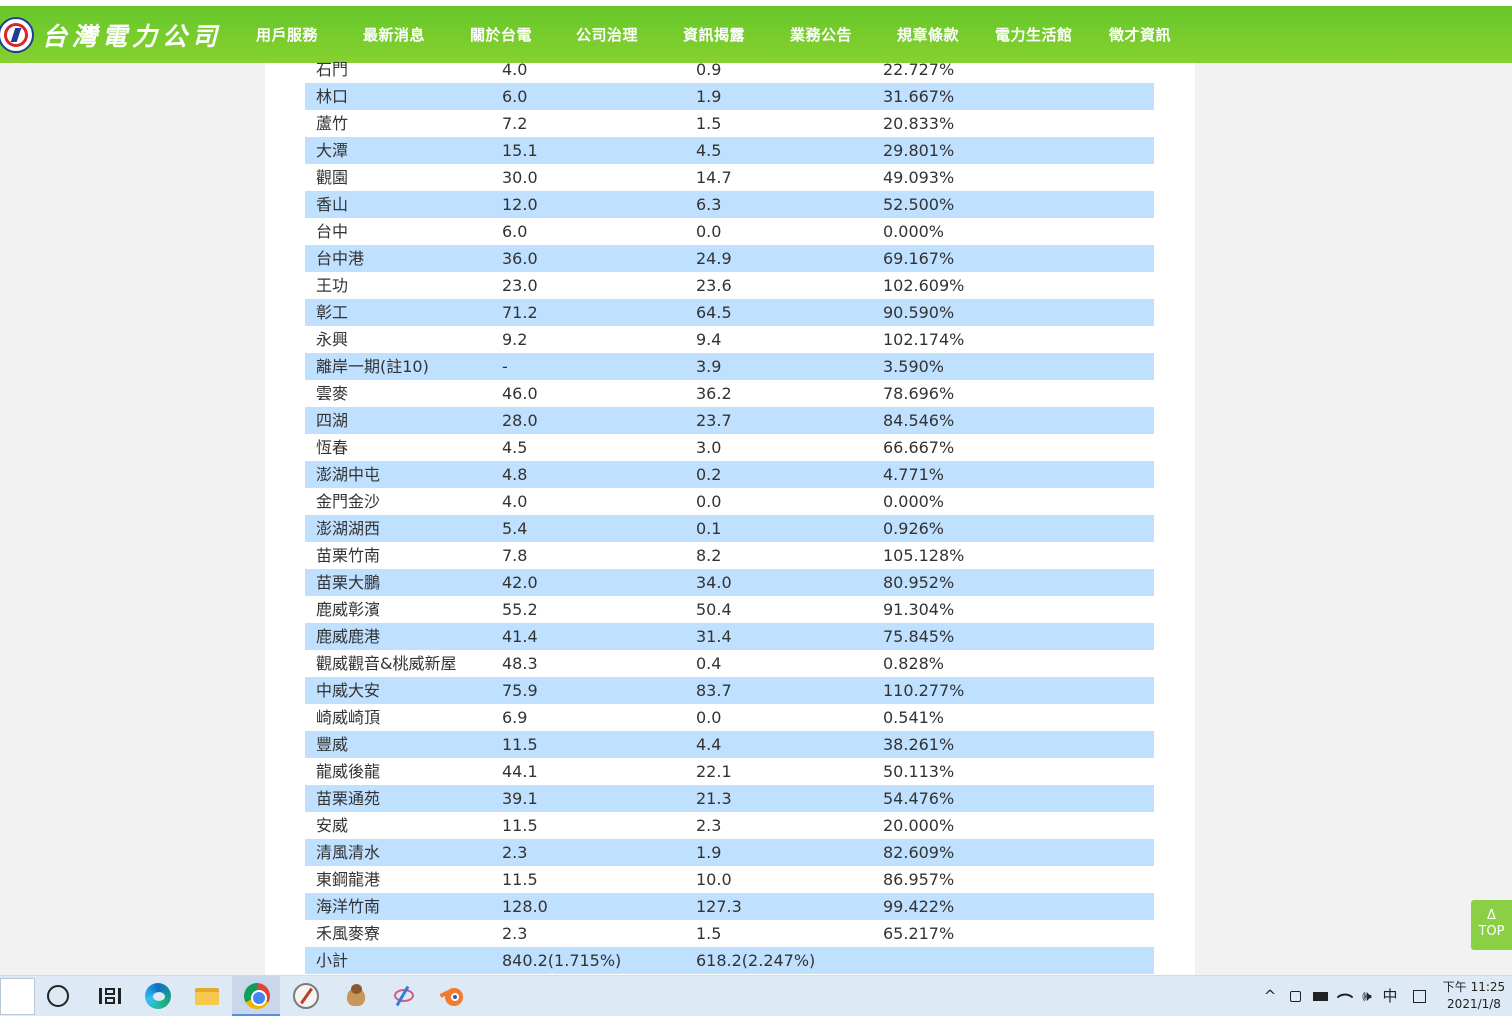 Image resolution: width=1512 pixels, height=1016 pixels. What do you see at coordinates (1295, 996) in the screenshot?
I see `meet-now-icon` at bounding box center [1295, 996].